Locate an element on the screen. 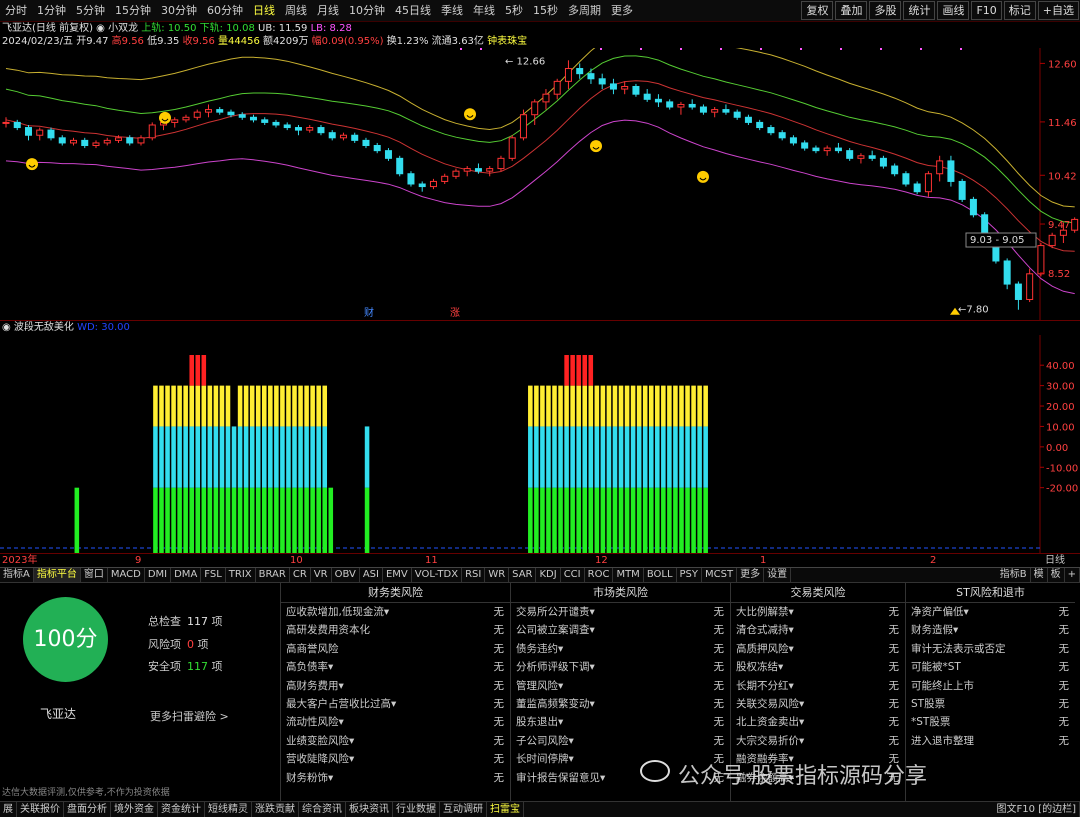 This screenshot has height=817, width=1080. indicator-tab: BOLL is located at coordinates (660, 575).